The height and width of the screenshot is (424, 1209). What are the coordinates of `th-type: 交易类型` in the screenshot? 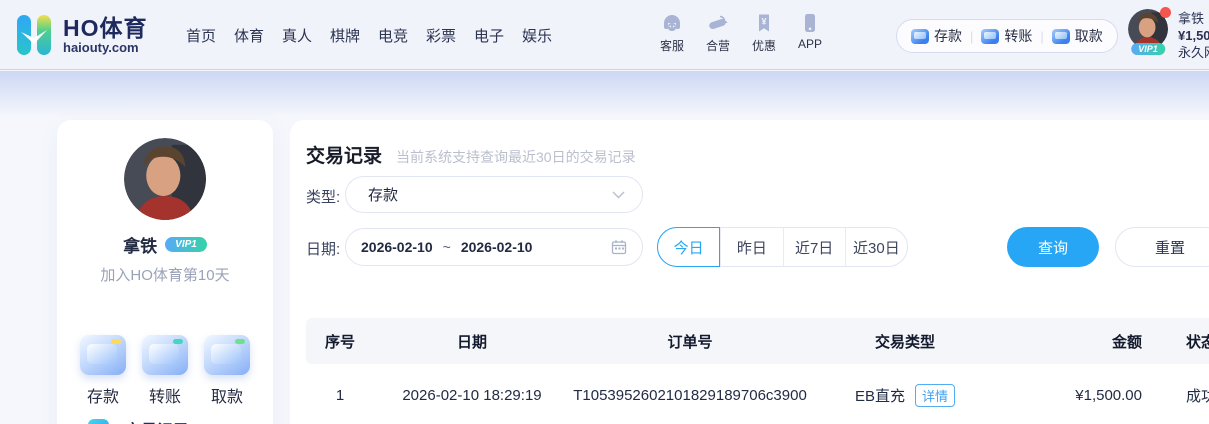 It's located at (905, 341).